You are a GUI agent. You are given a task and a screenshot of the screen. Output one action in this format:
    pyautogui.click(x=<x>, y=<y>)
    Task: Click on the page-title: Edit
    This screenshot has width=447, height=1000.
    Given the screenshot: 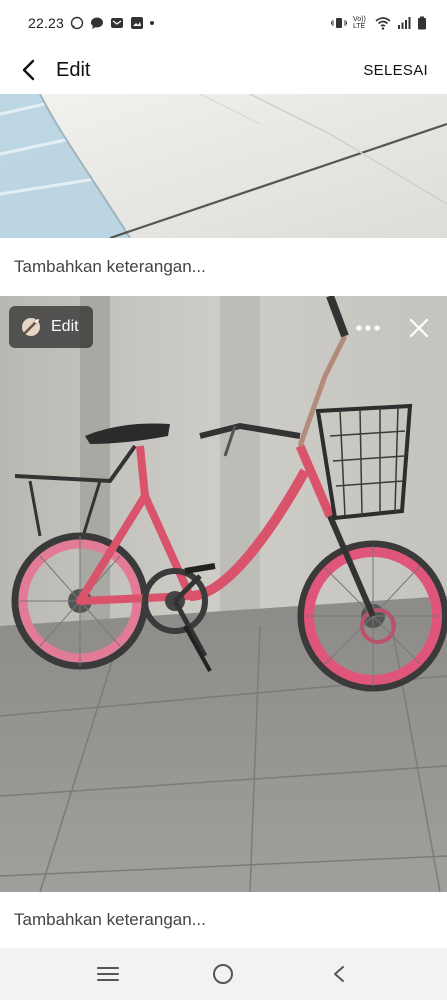 What is the action you would take?
    pyautogui.click(x=73, y=69)
    